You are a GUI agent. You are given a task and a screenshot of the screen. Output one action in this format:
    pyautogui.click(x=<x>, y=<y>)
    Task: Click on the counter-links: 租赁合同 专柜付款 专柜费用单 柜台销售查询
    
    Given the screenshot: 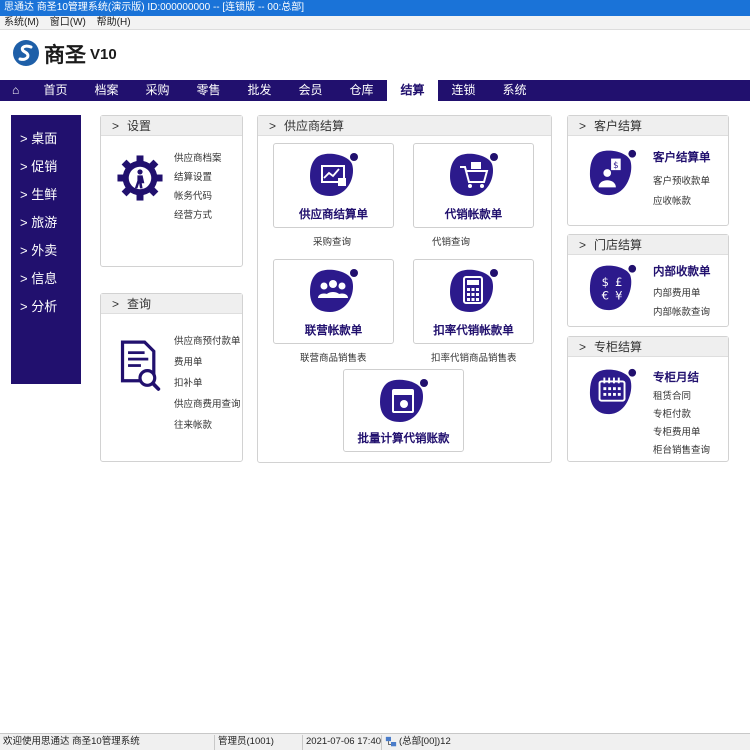 What is the action you would take?
    pyautogui.click(x=681, y=424)
    